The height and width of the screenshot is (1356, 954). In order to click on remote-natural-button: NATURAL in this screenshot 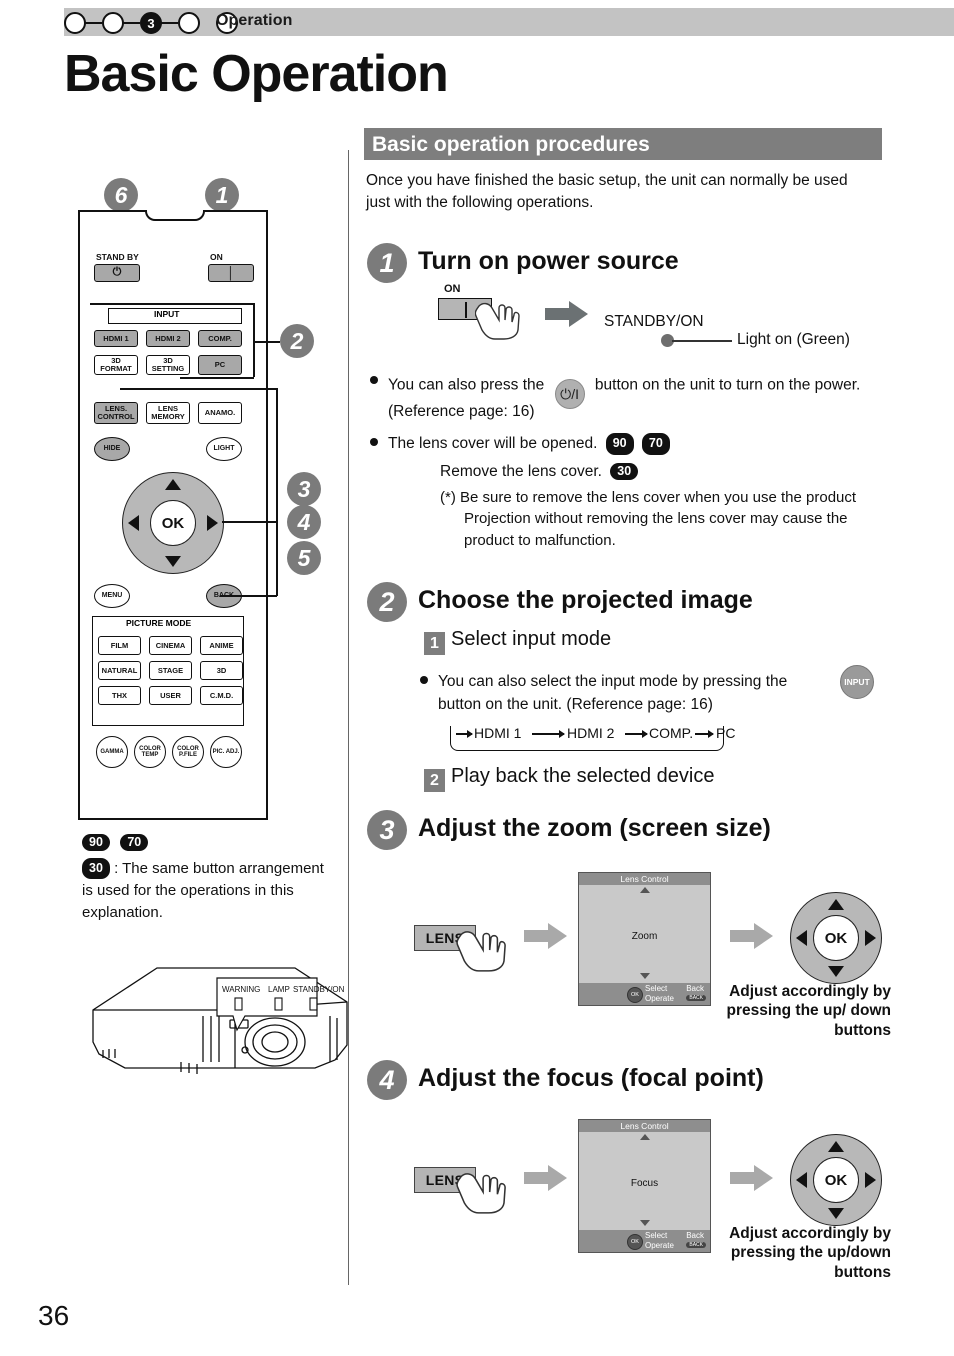, I will do `click(119, 670)`.